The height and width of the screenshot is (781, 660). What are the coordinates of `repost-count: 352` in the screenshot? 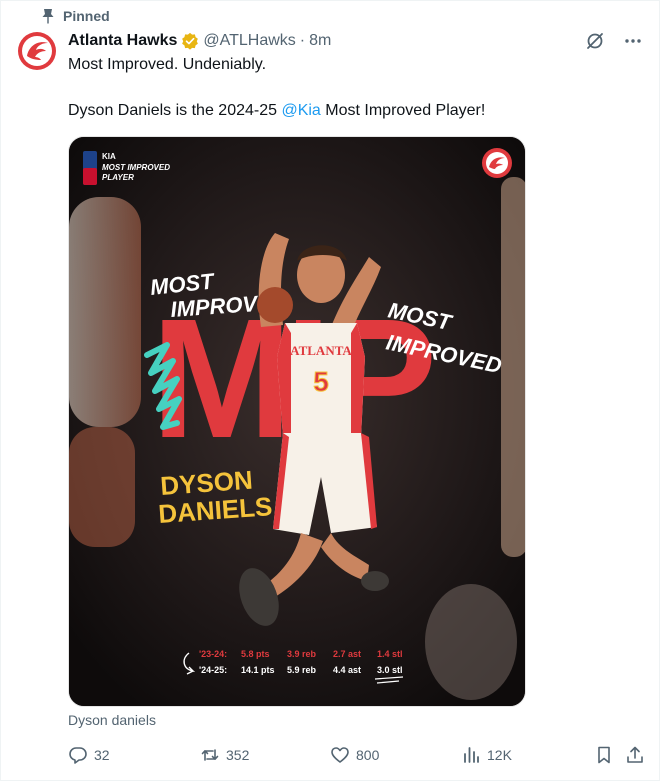 It's located at (238, 755).